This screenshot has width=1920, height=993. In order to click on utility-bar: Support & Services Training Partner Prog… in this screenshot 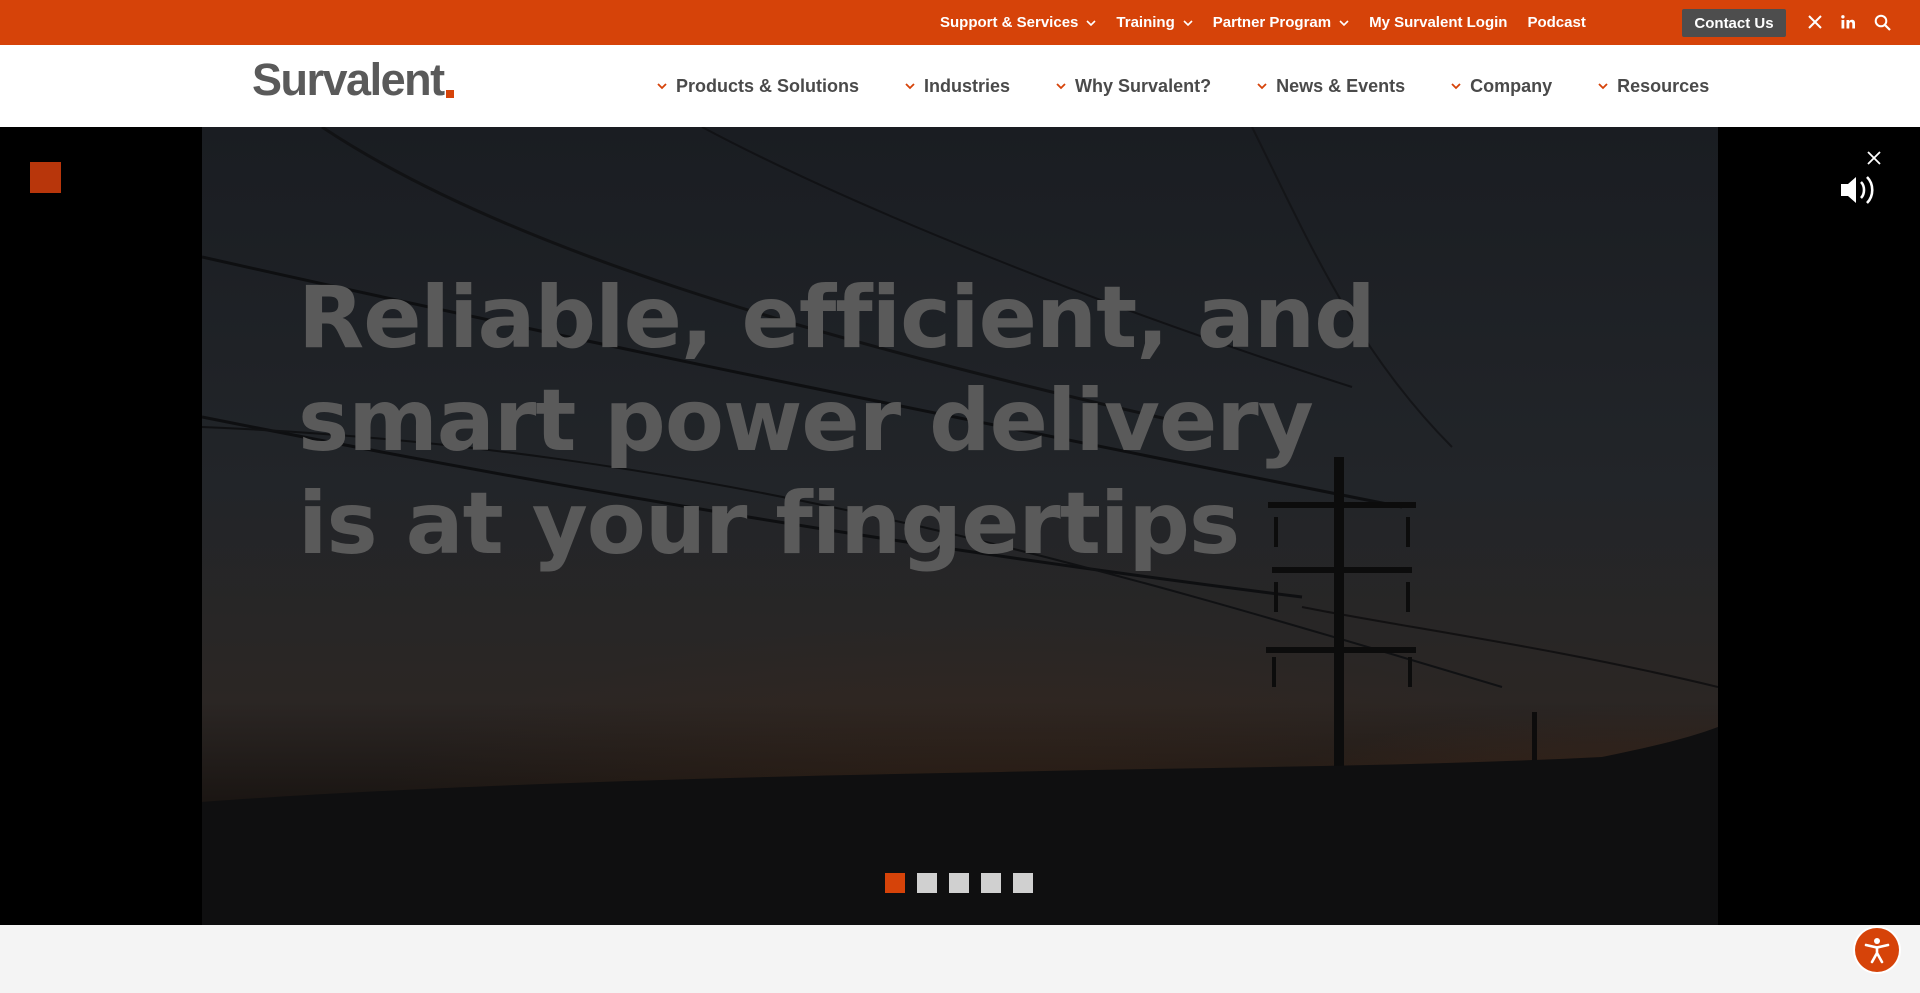, I will do `click(960, 22)`.